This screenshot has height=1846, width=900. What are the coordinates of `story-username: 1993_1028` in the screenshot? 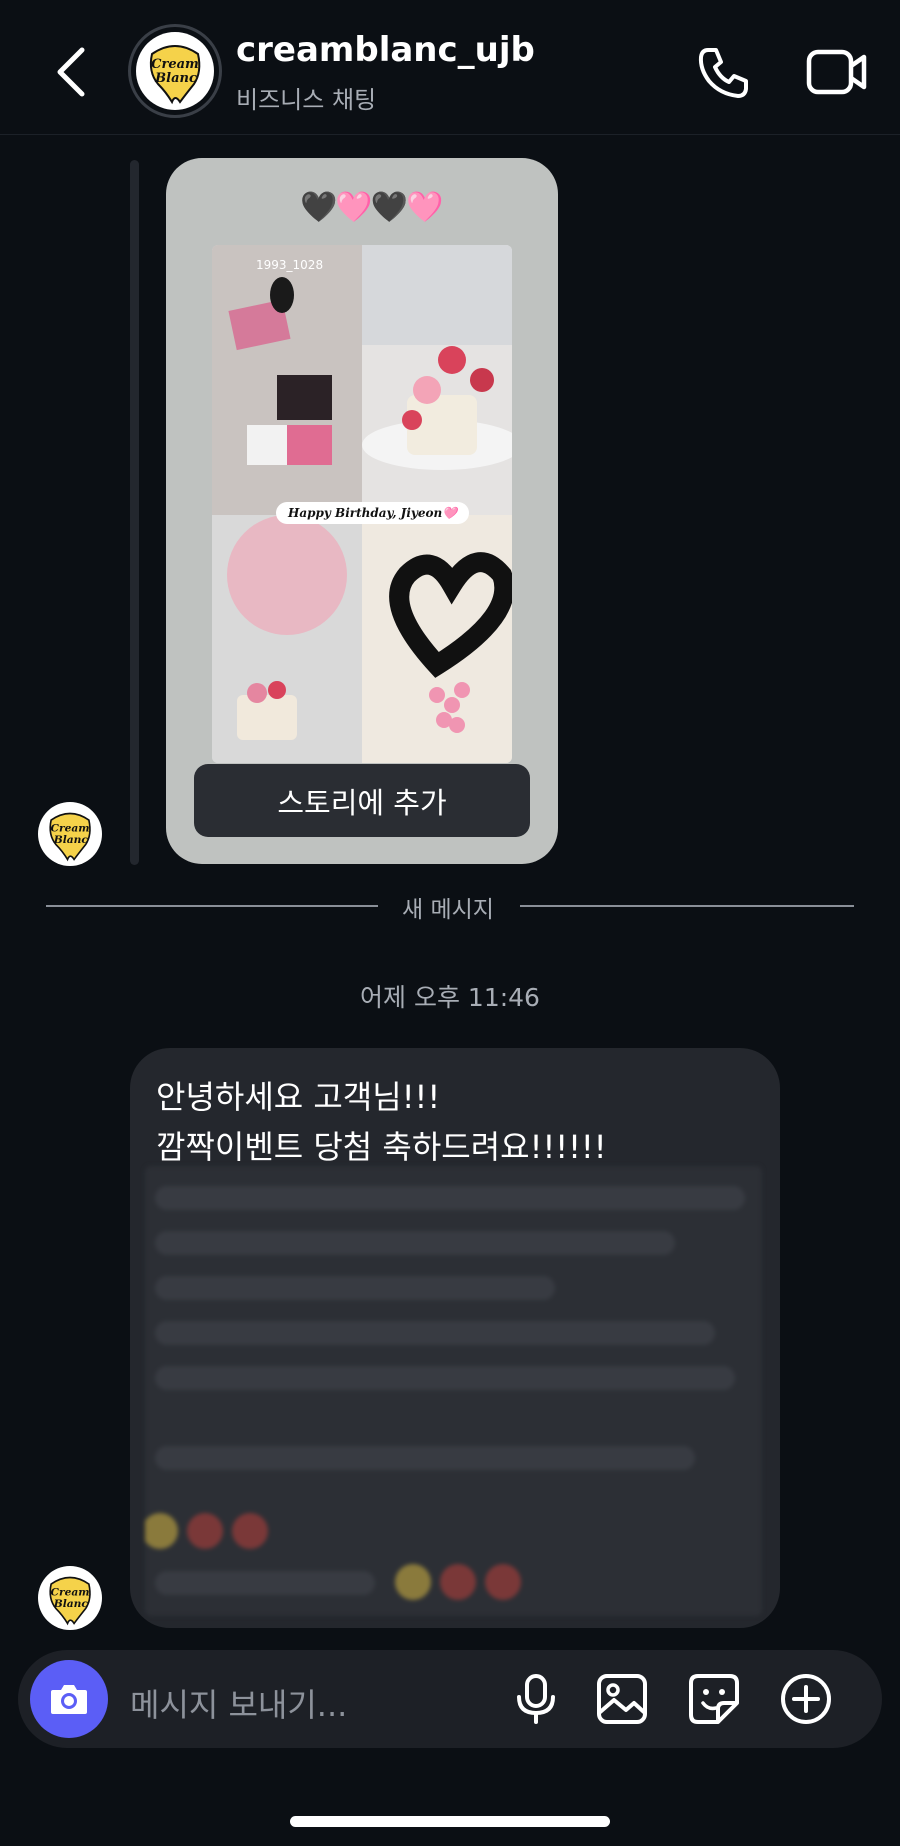 It's located at (290, 265).